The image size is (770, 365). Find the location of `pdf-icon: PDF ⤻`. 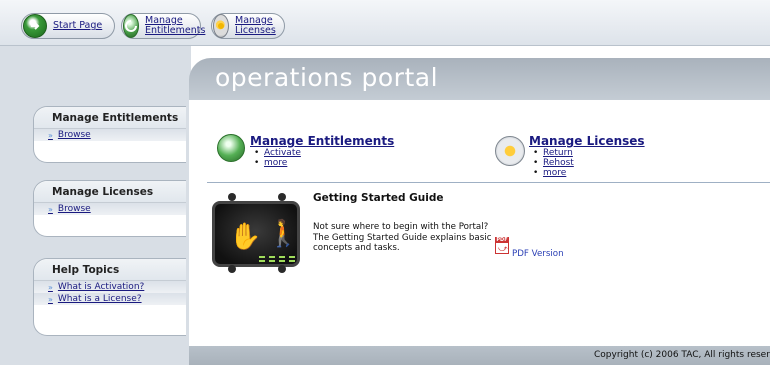

pdf-icon: PDF ⤻ is located at coordinates (502, 245).